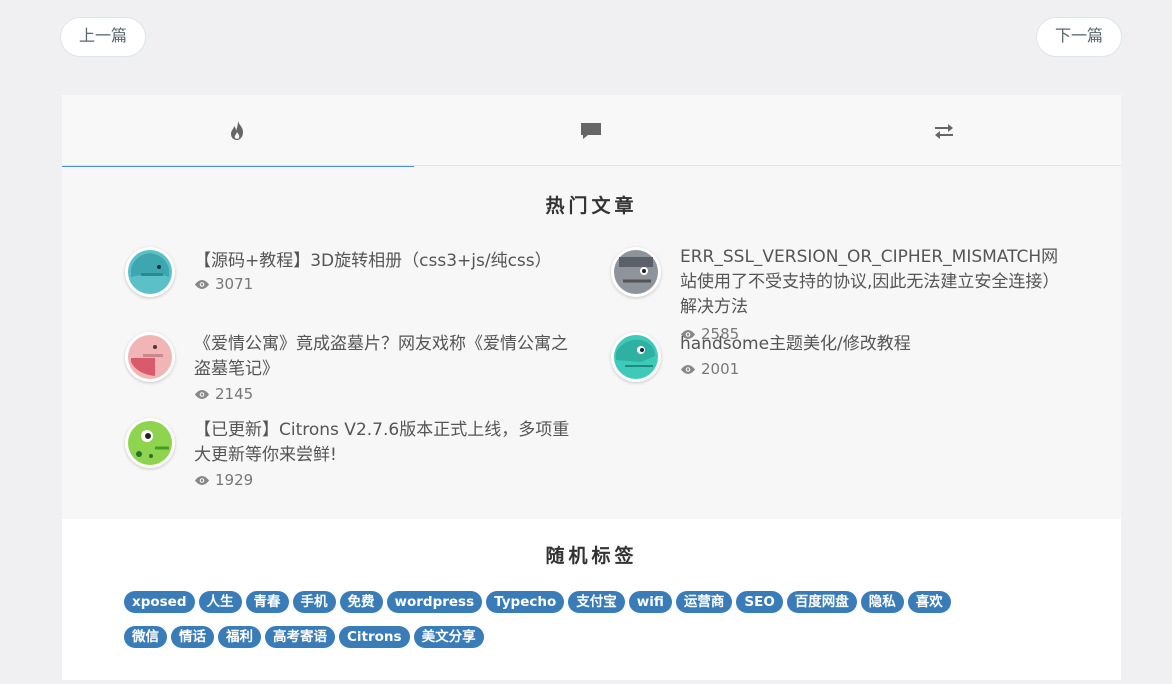 Image resolution: width=1172 pixels, height=684 pixels. I want to click on tag-link: 福利, so click(239, 637).